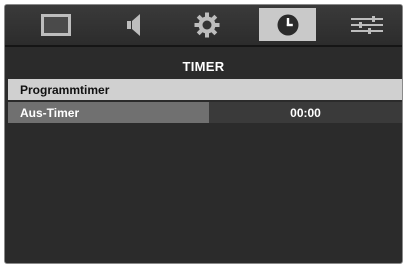 Image resolution: width=406 pixels, height=267 pixels. I want to click on tab-adjust, so click(366, 24).